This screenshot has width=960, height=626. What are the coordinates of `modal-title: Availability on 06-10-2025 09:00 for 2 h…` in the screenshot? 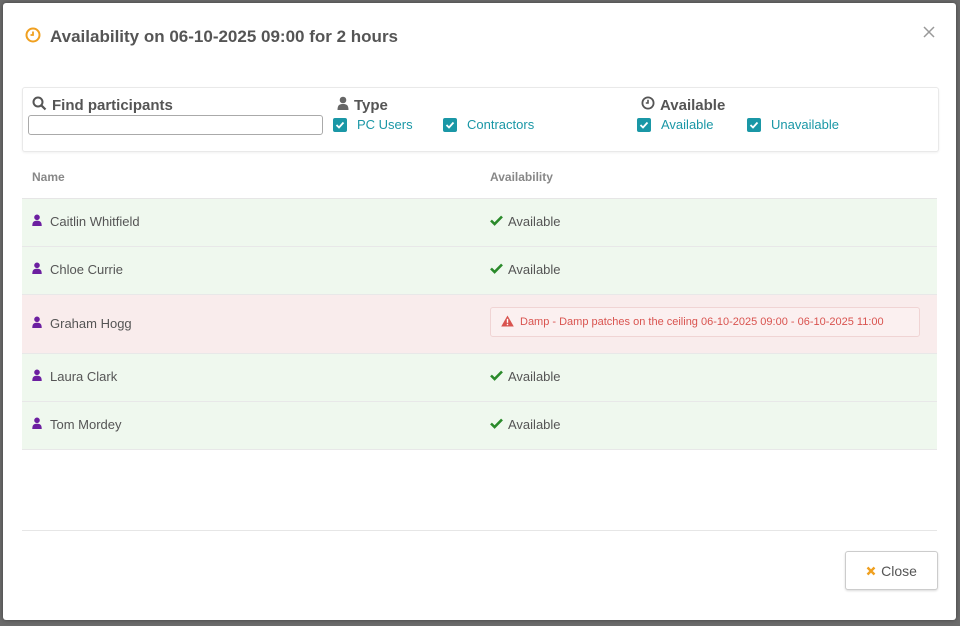 It's located at (211, 37).